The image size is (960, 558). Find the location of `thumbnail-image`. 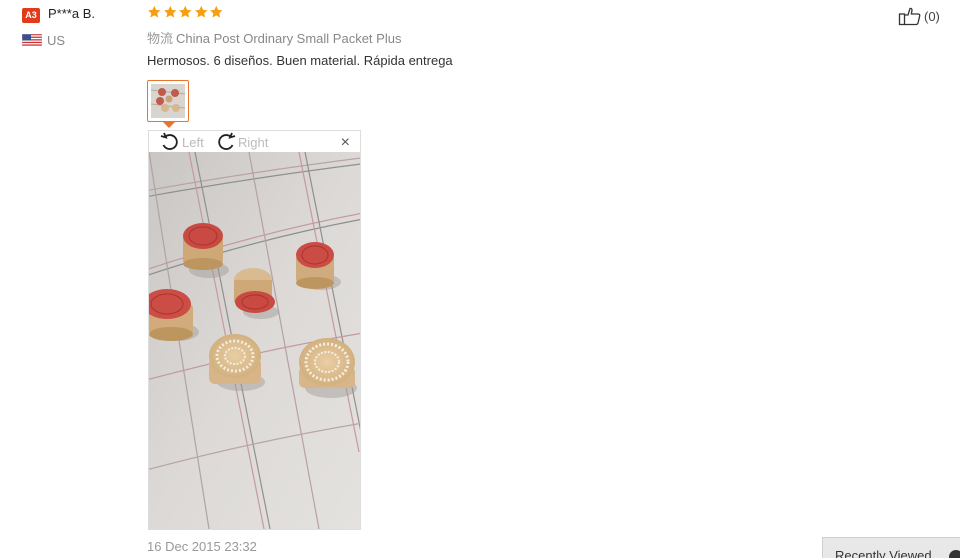

thumbnail-image is located at coordinates (168, 101).